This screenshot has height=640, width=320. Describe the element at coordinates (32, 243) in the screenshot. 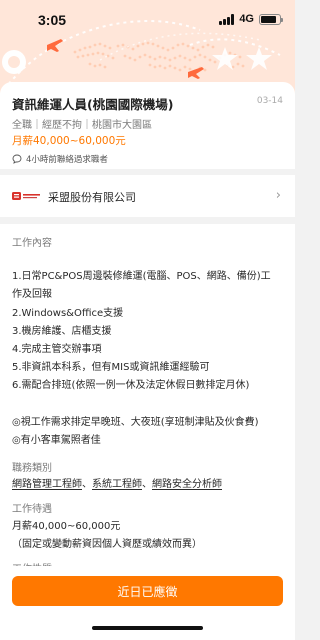

I see `work-content-title: 工作內容` at that location.